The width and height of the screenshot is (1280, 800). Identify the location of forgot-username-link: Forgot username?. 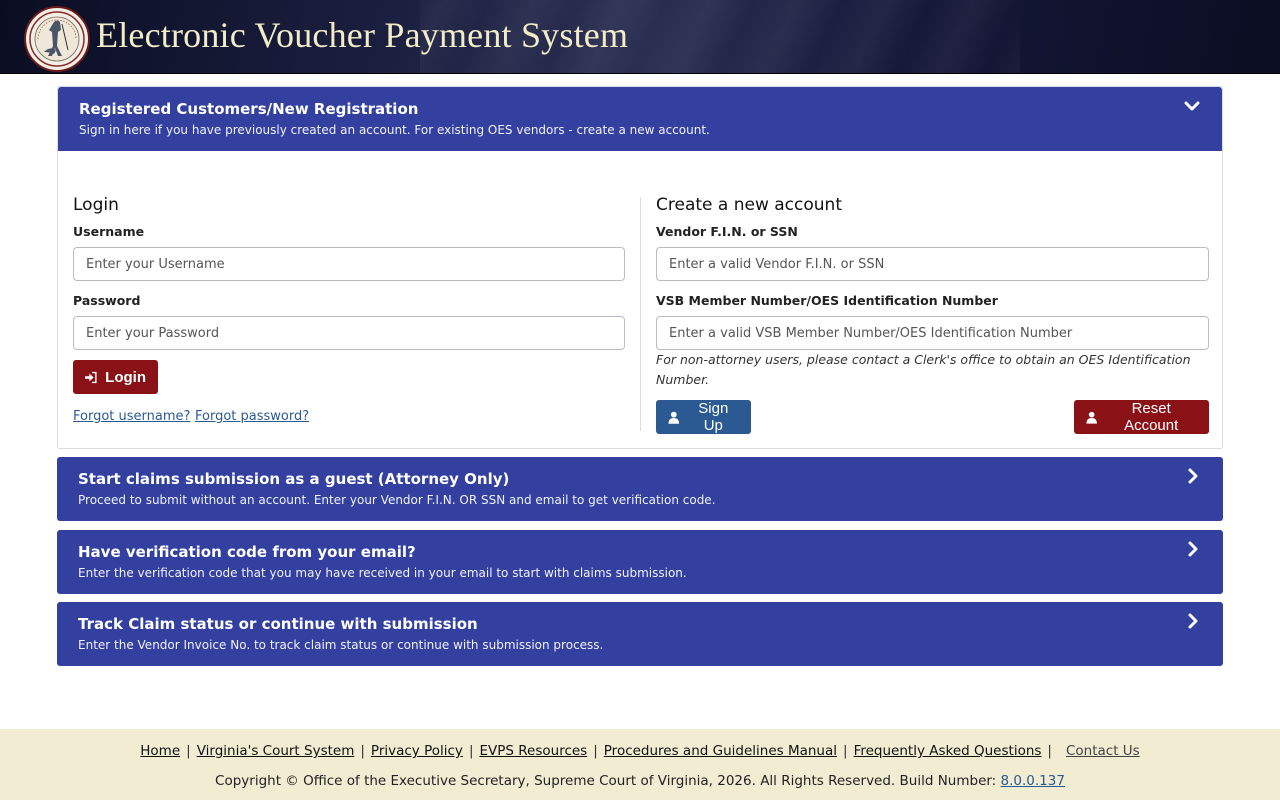
(131, 416).